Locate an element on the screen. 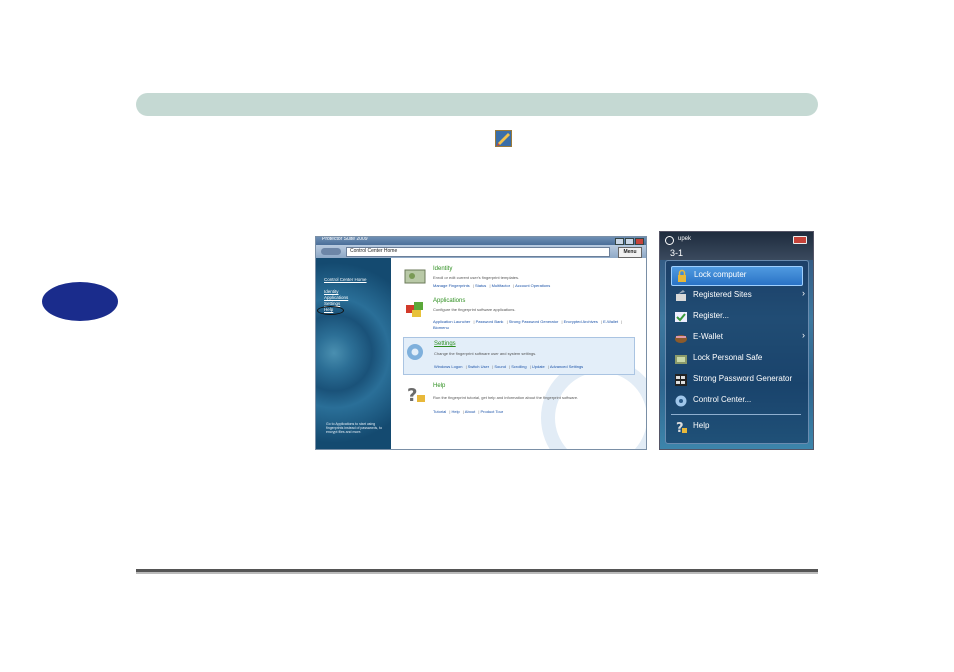 Image resolution: width=954 pixels, height=672 pixels. link: Advanced Settings is located at coordinates (565, 366).